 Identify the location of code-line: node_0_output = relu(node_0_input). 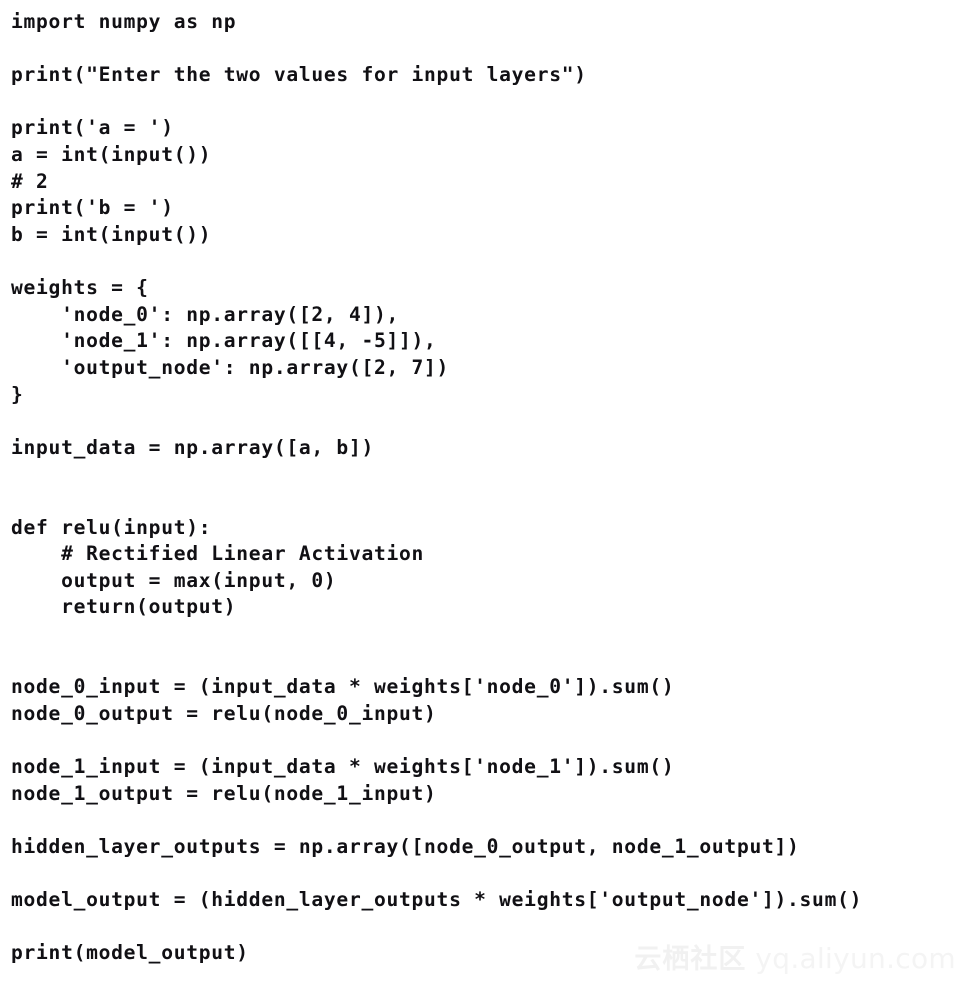
(224, 713).